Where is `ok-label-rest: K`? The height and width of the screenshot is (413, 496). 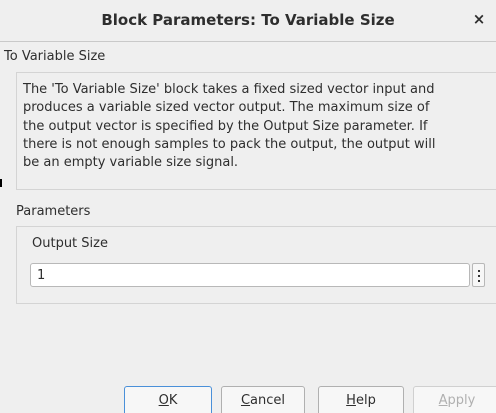
ok-label-rest: K is located at coordinates (173, 400).